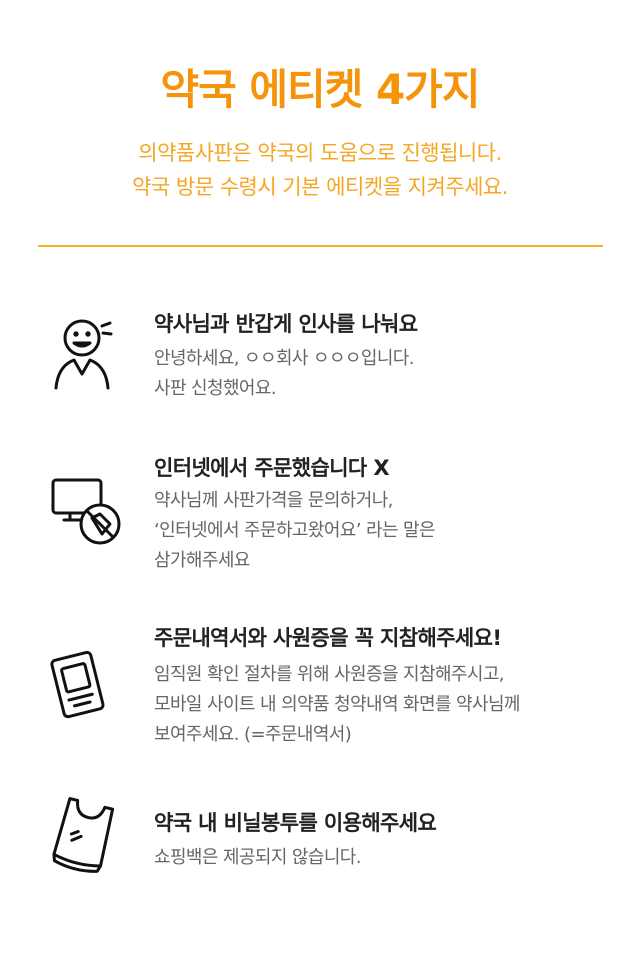 This screenshot has height=978, width=640. I want to click on page-title: 약국 에티켓 4가지, so click(320, 89).